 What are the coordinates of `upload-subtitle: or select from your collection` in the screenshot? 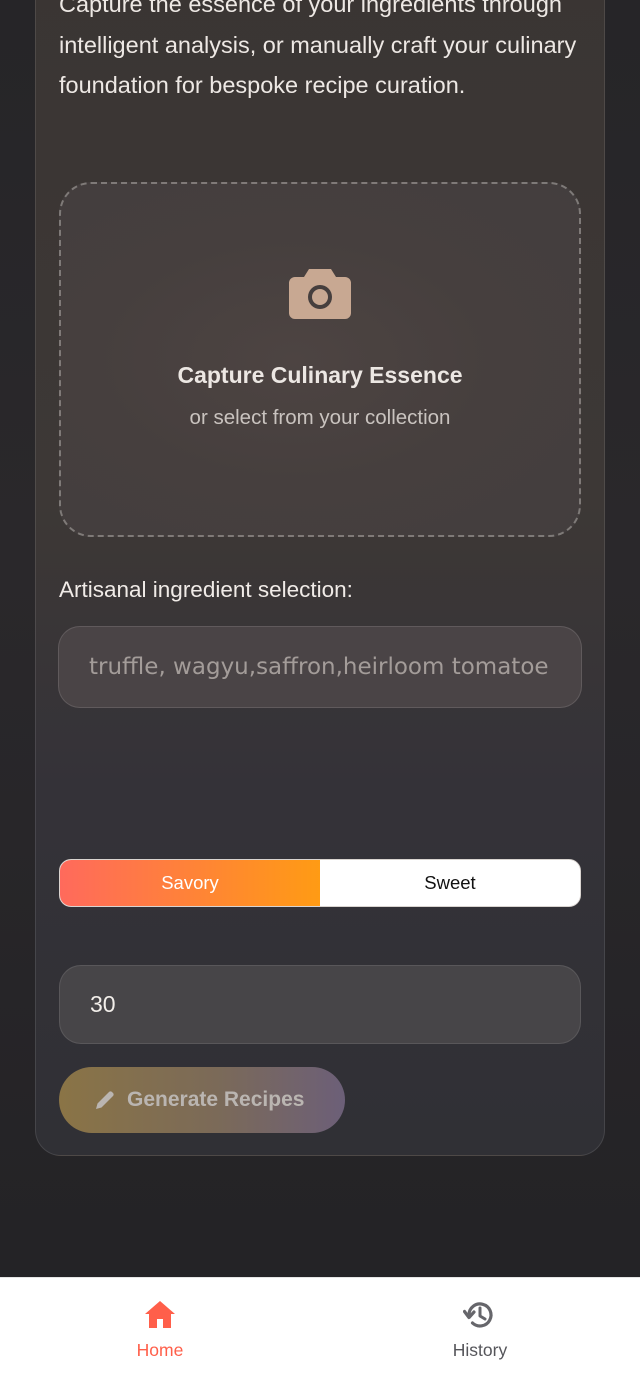 It's located at (320, 417).